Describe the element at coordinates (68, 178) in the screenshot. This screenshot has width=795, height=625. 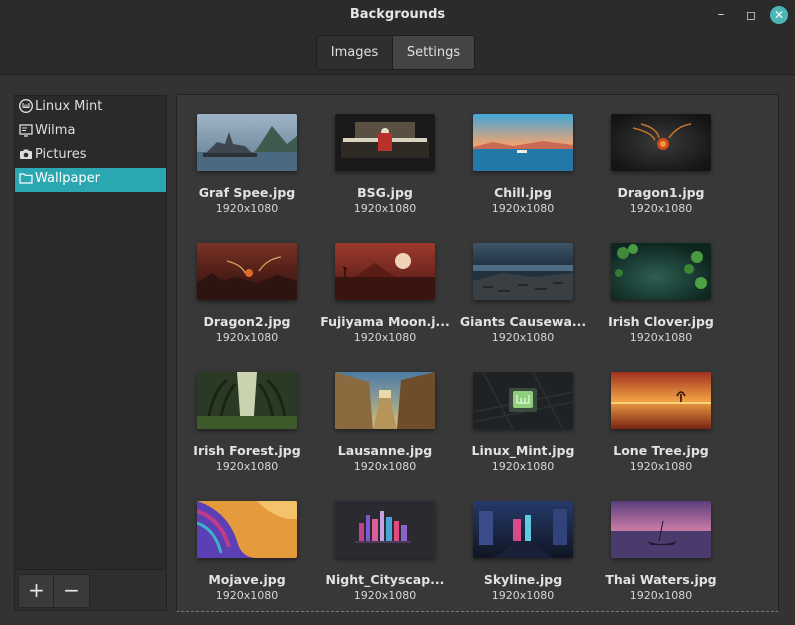
I see `sidebar-item-label: Wallpaper` at that location.